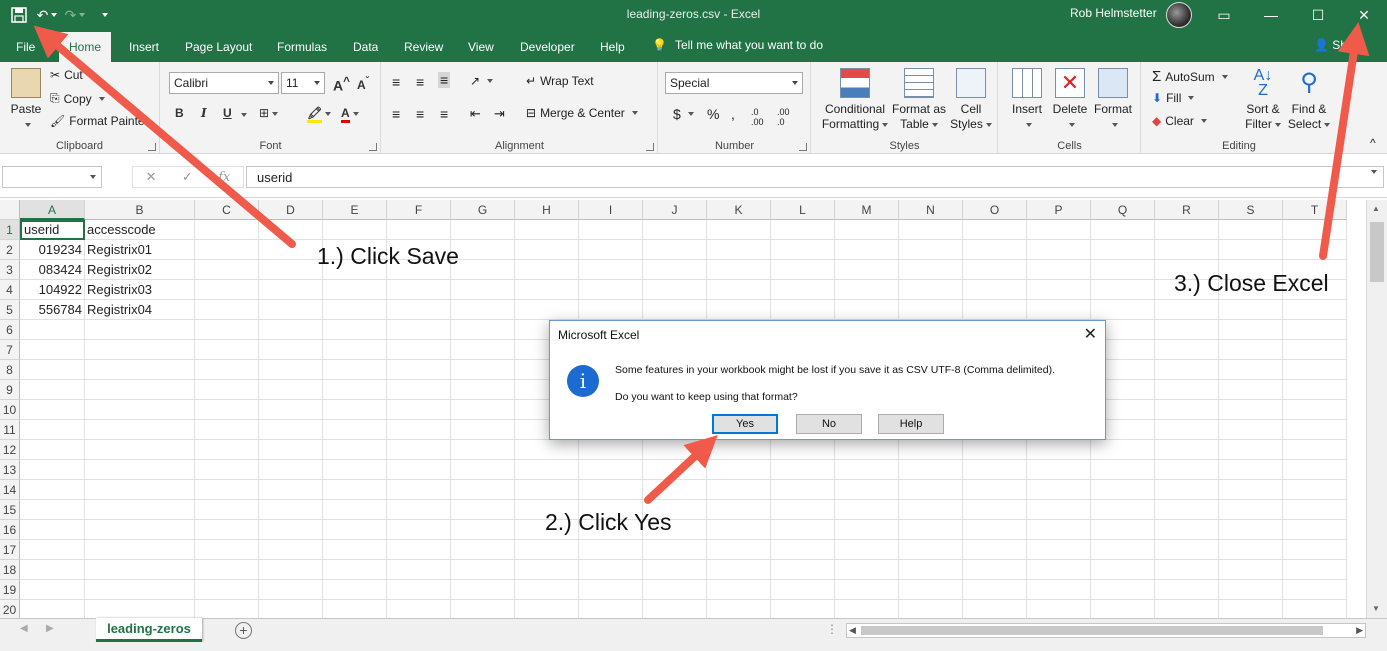  Describe the element at coordinates (1251, 350) in the screenshot. I see `cell-s7` at that location.